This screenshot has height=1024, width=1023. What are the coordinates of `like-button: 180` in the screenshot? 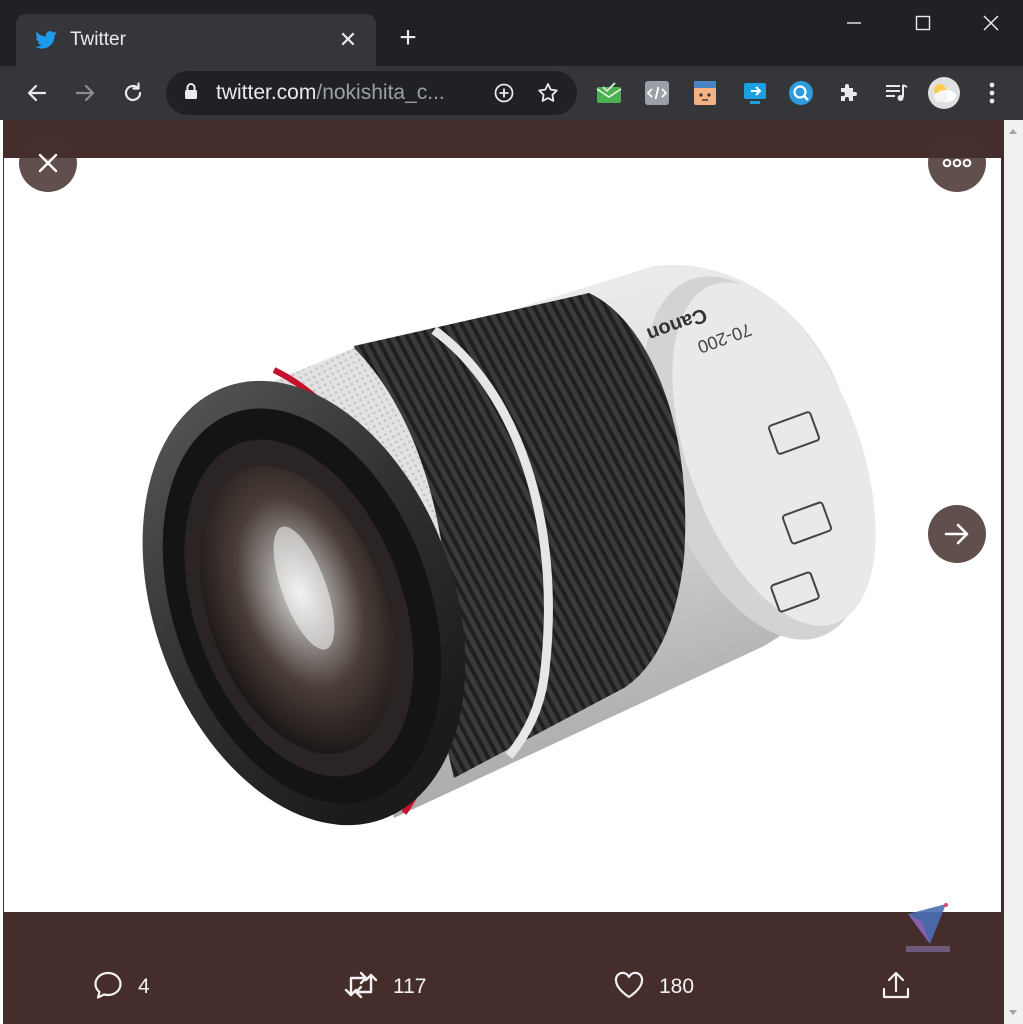 It's located at (653, 987).